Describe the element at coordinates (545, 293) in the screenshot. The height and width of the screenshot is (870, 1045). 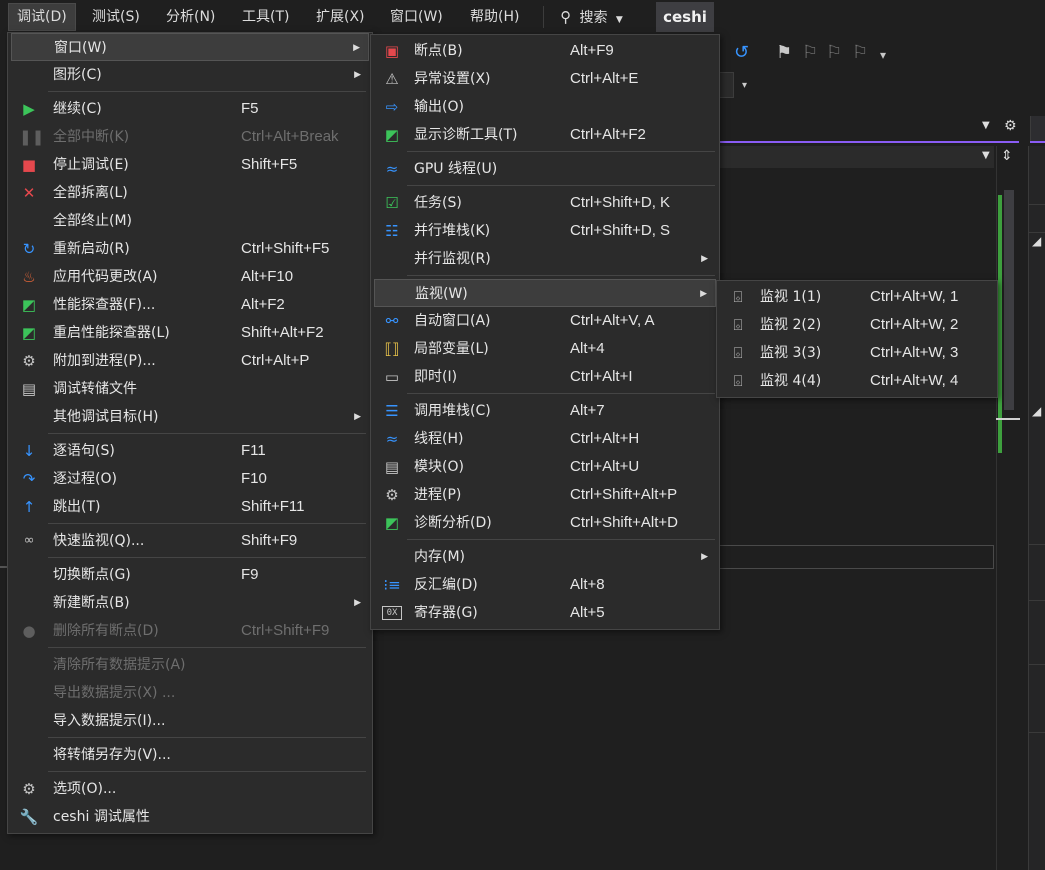
I see `menu-item-watch: 监视(W) ▶` at that location.